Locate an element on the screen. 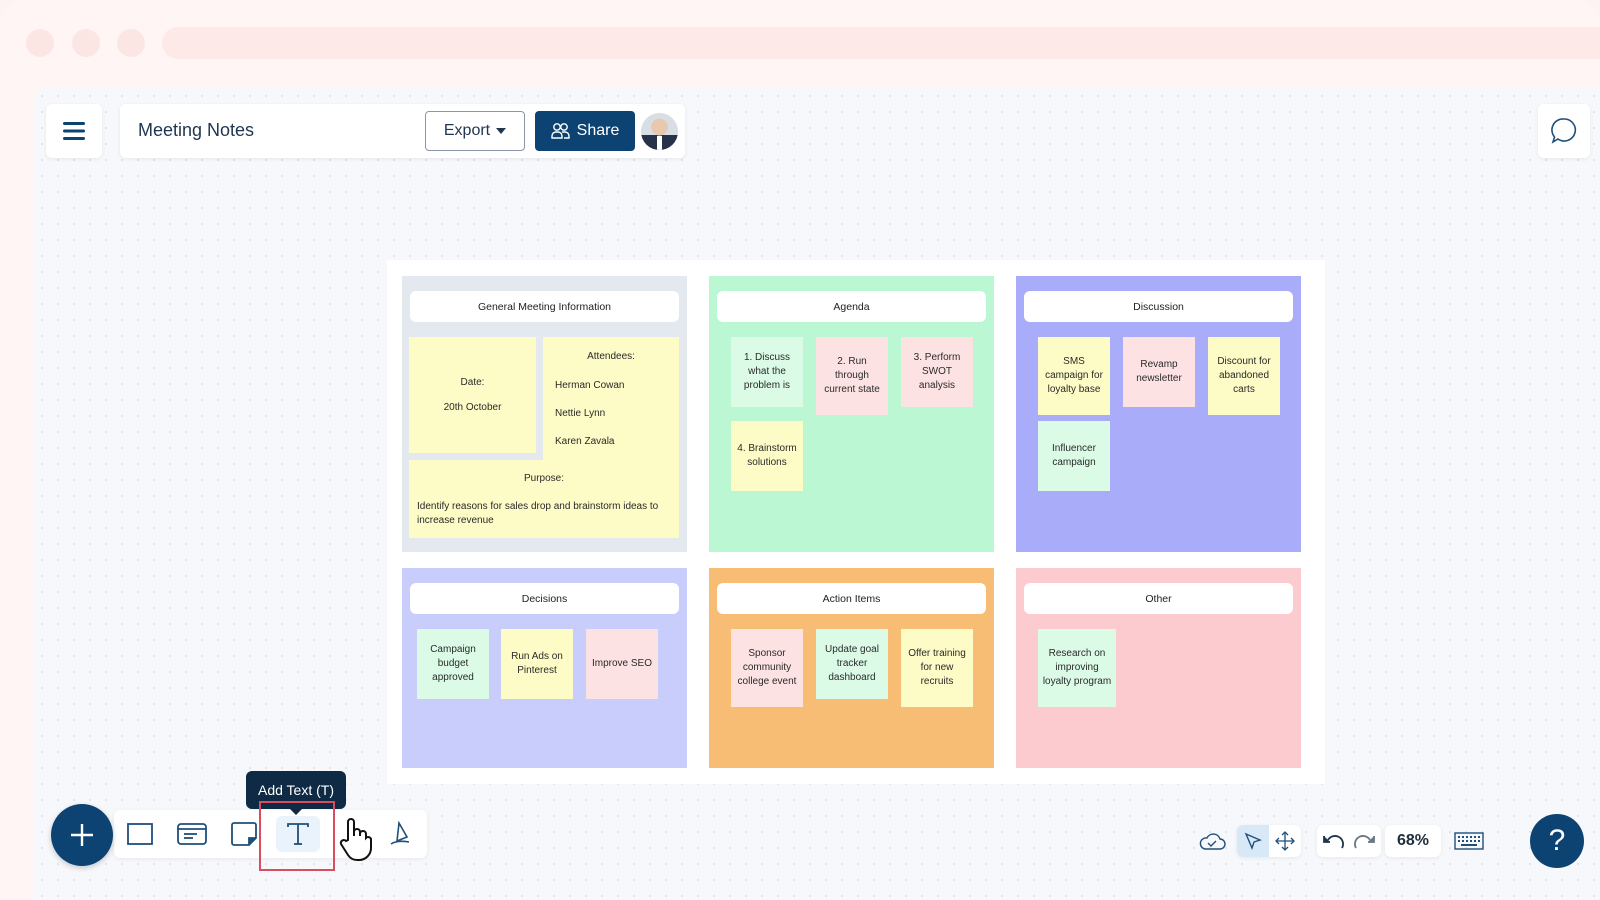  export-button: Export is located at coordinates (475, 131).